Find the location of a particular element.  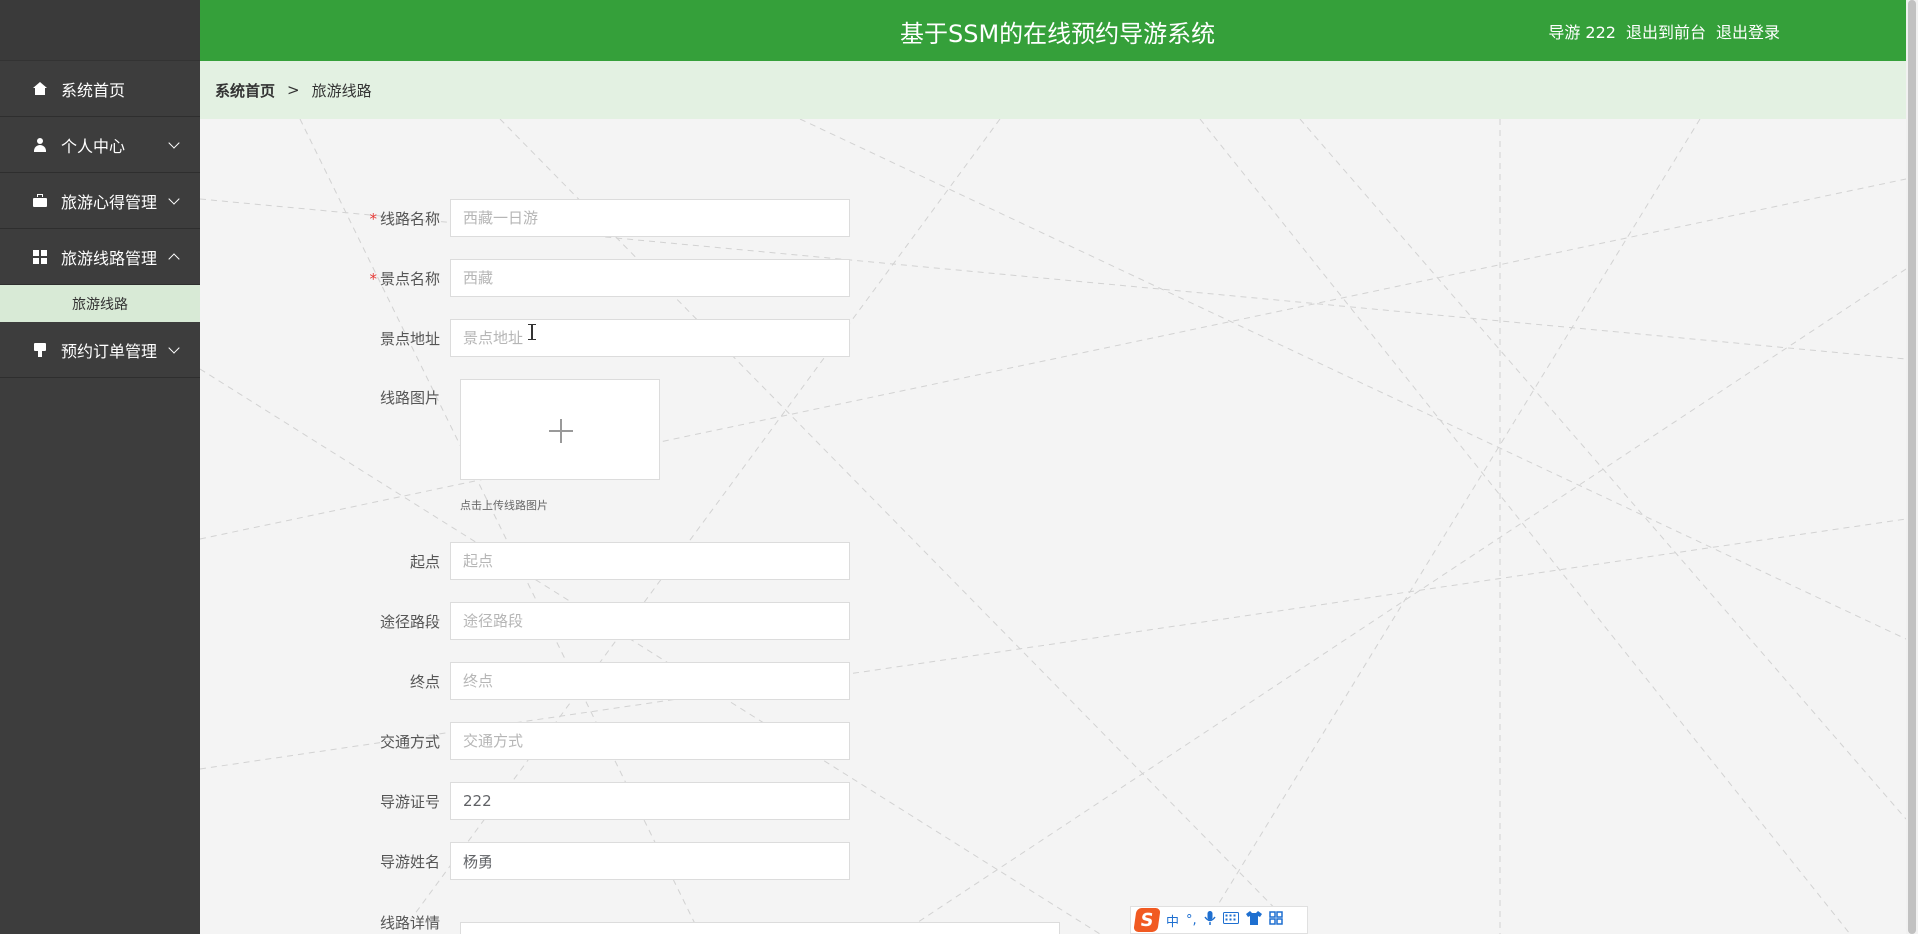

form-row-route-name: * 线路名称 is located at coordinates (525, 218).